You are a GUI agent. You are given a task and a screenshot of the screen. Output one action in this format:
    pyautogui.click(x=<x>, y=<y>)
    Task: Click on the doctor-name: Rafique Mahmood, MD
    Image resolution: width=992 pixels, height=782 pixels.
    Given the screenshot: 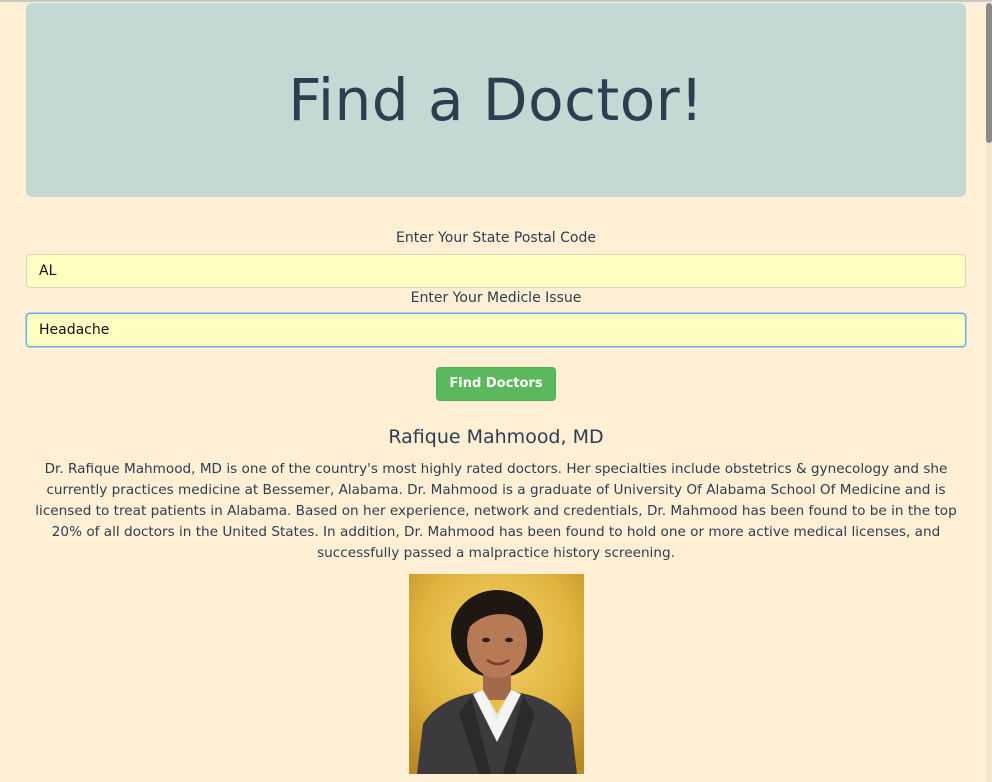 What is the action you would take?
    pyautogui.click(x=496, y=437)
    